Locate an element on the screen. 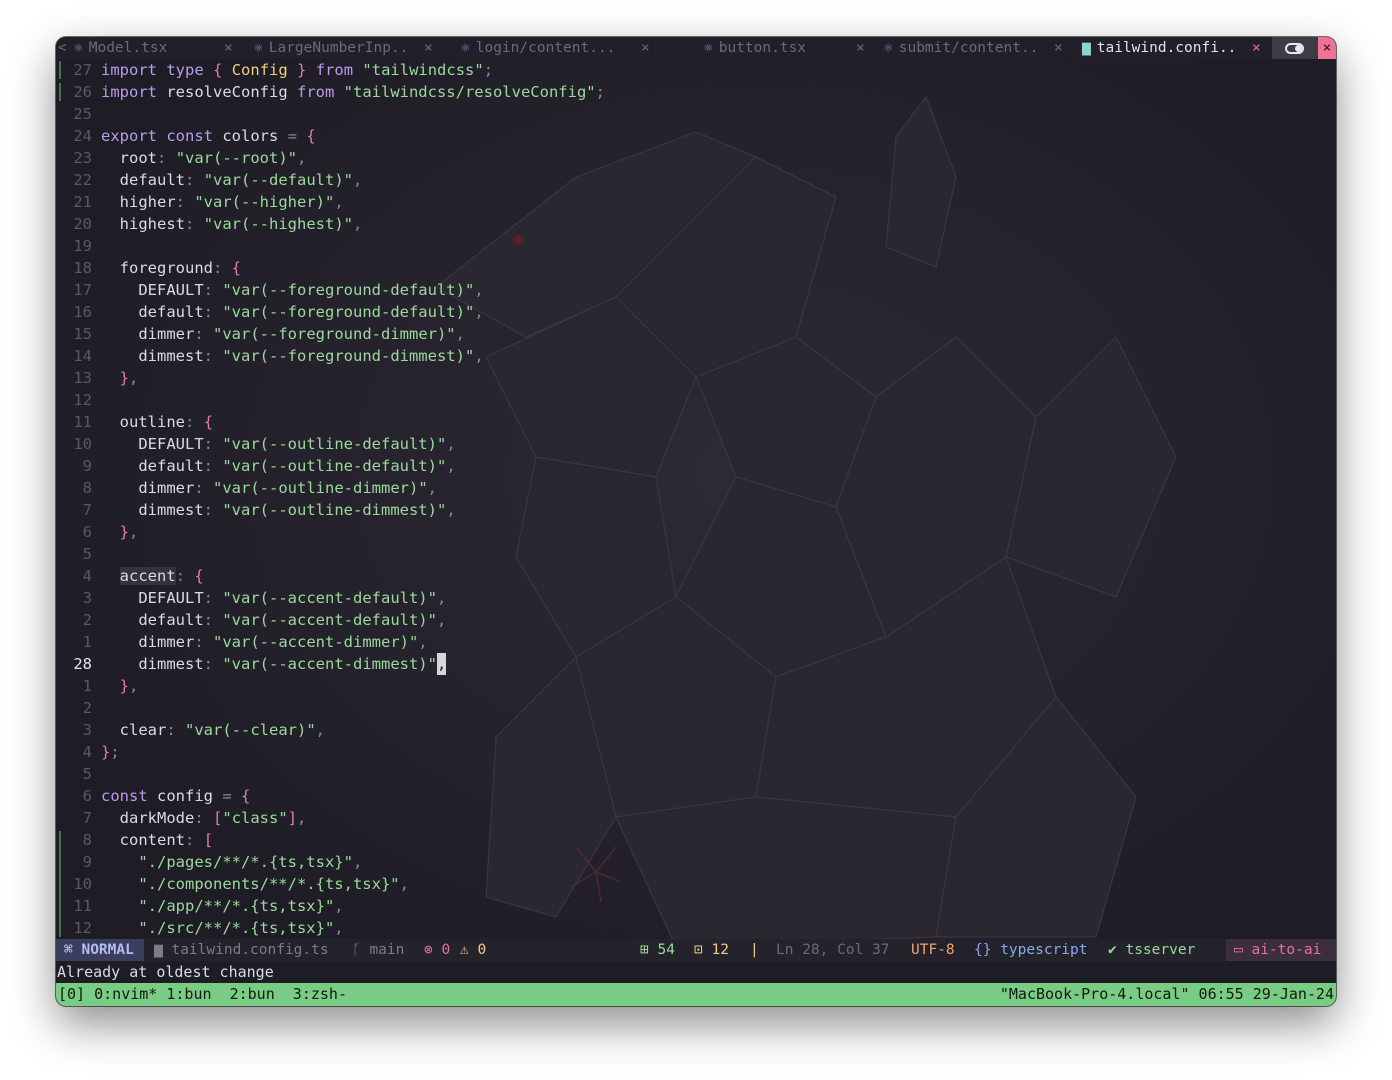  code-line: 20 highest: "var(--highest)", is located at coordinates (696, 224).